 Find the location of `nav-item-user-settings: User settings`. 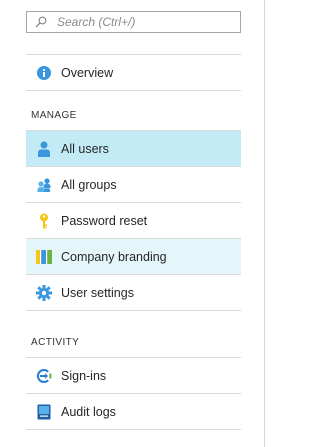

nav-item-user-settings: User settings is located at coordinates (133, 292).